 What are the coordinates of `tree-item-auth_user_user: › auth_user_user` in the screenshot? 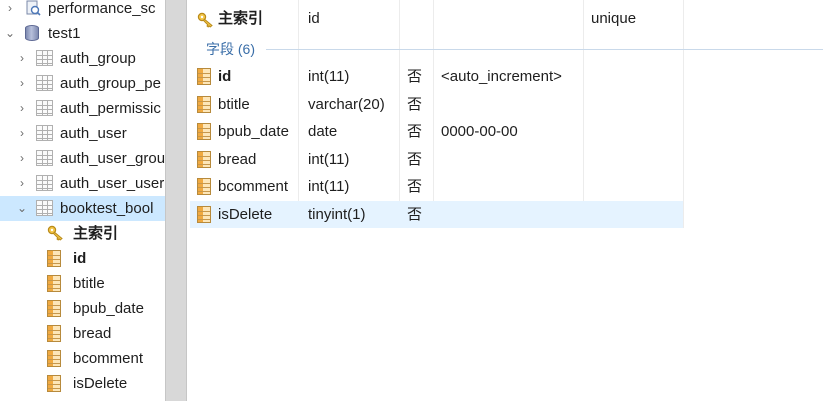 It's located at (82, 183).